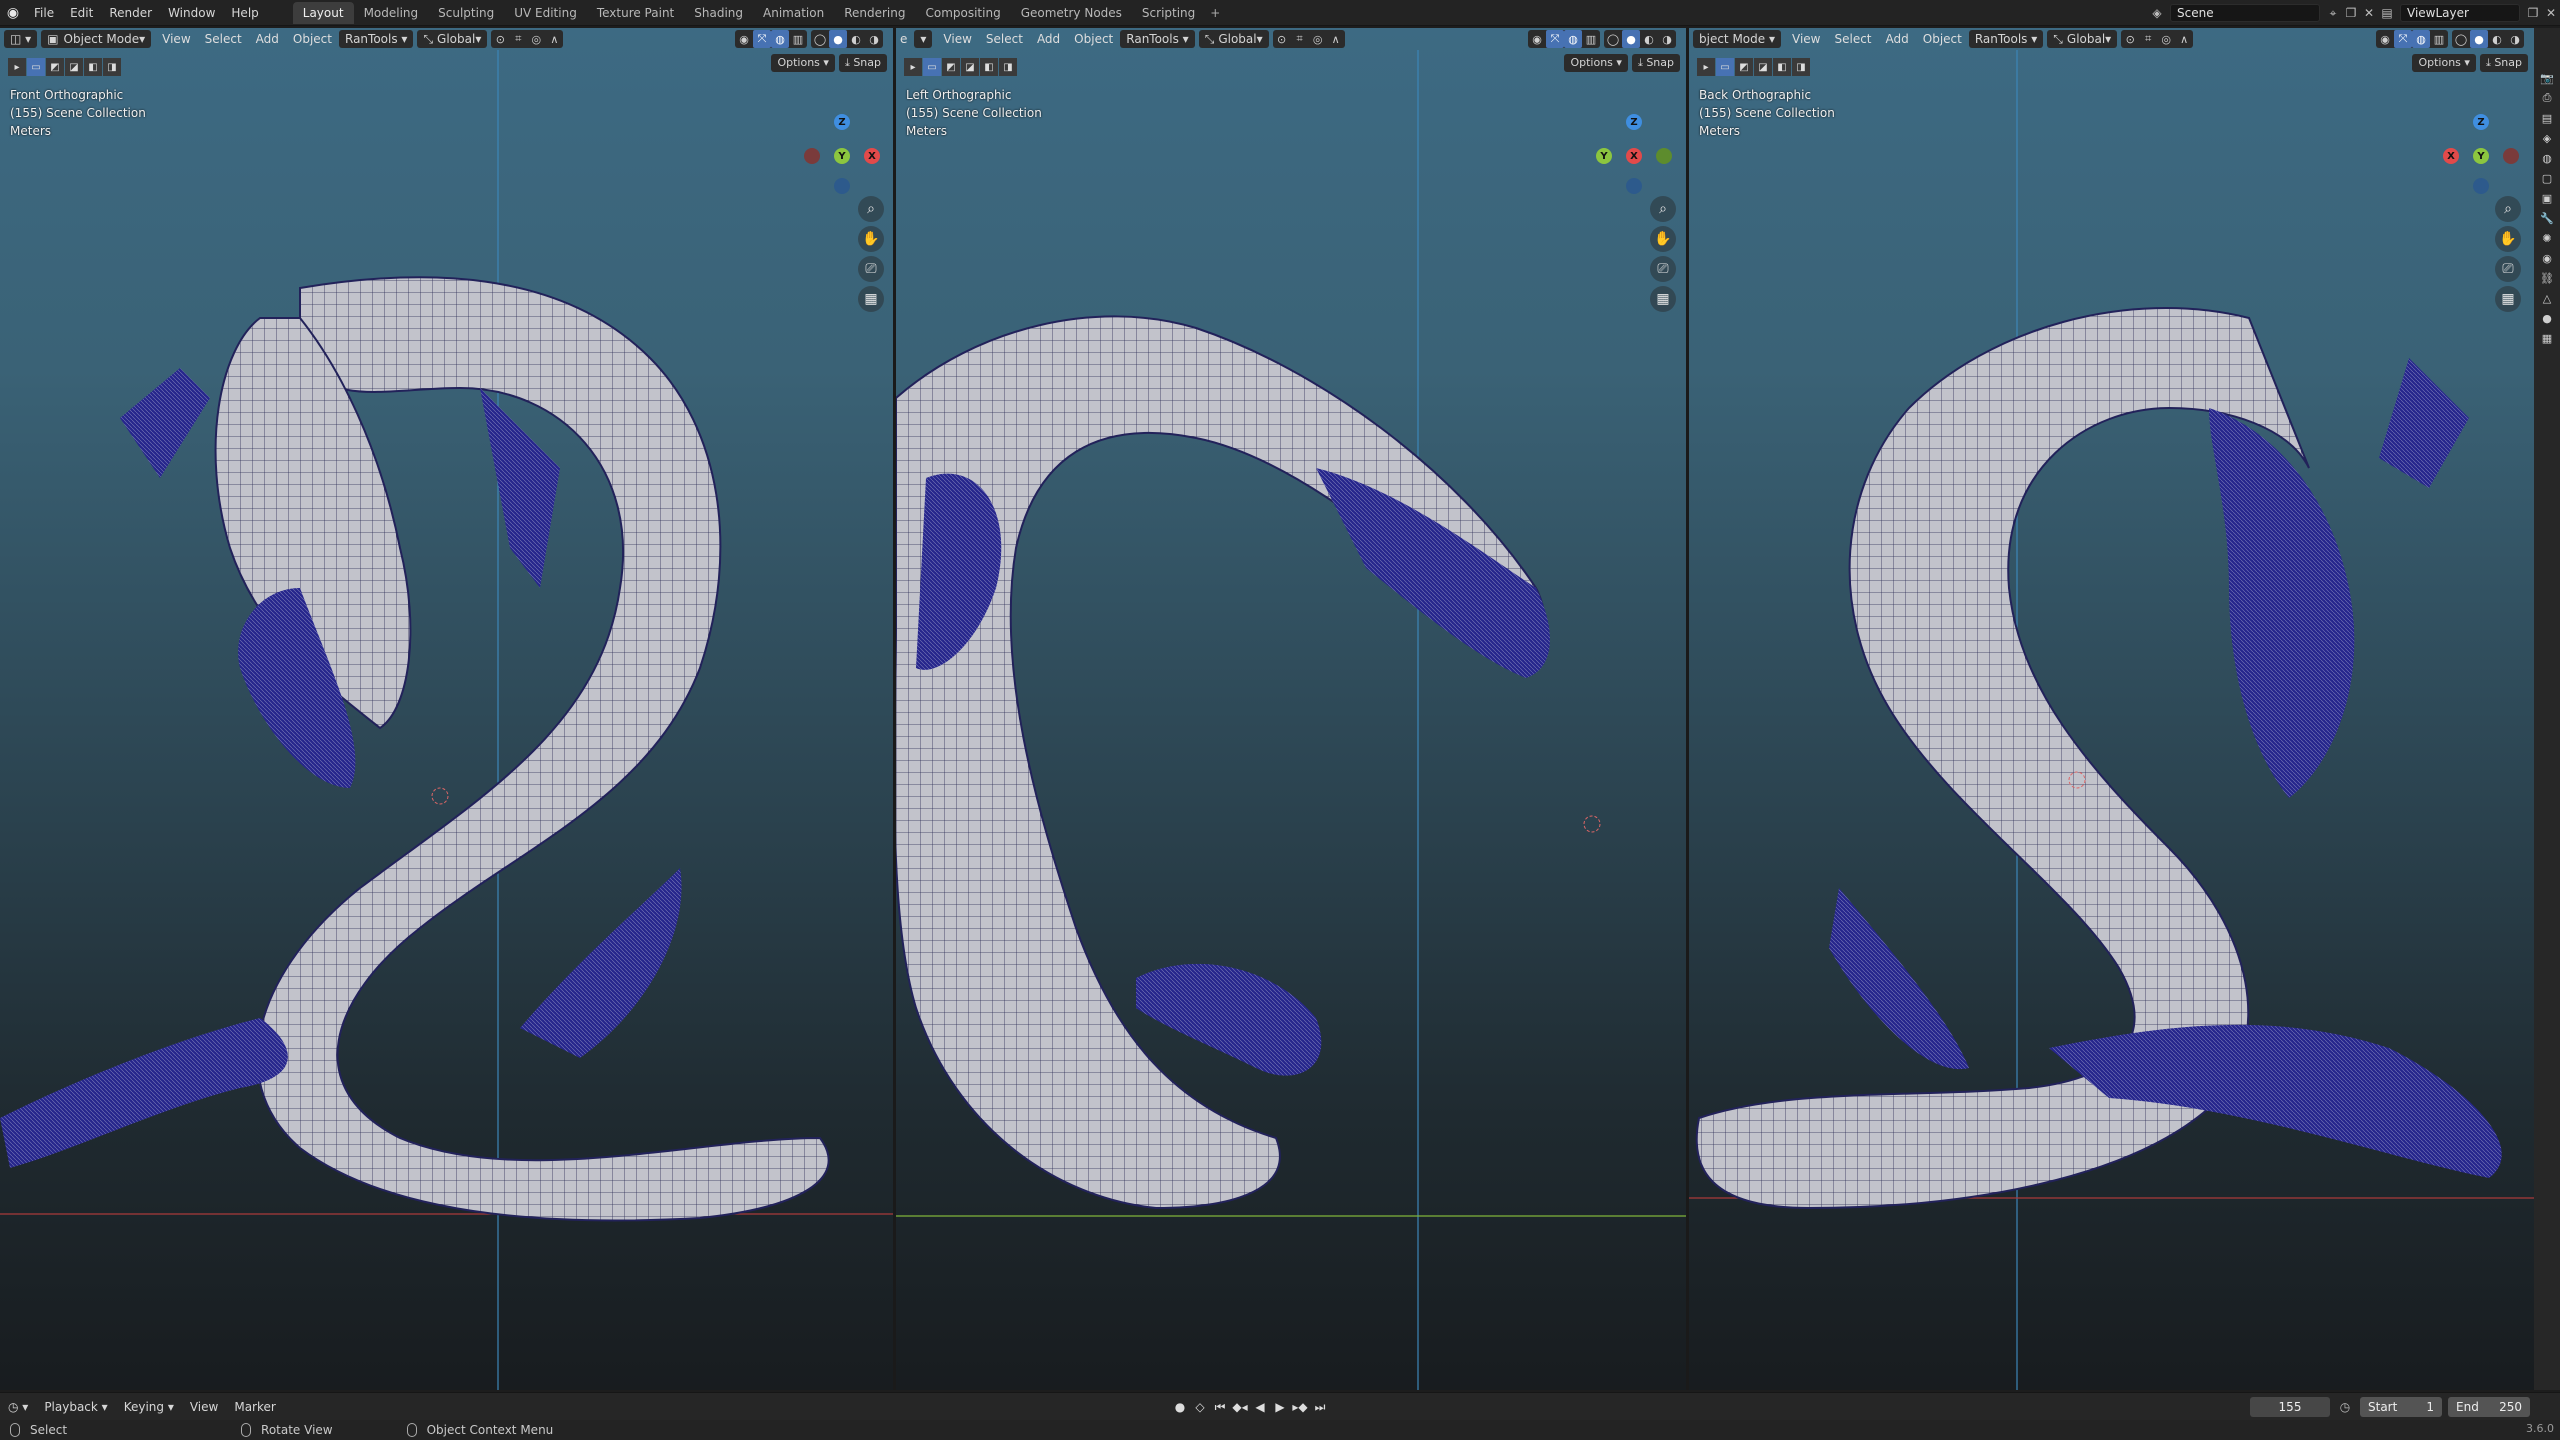 This screenshot has height=1440, width=2560. I want to click on playback-label: Playback, so click(71, 1406).